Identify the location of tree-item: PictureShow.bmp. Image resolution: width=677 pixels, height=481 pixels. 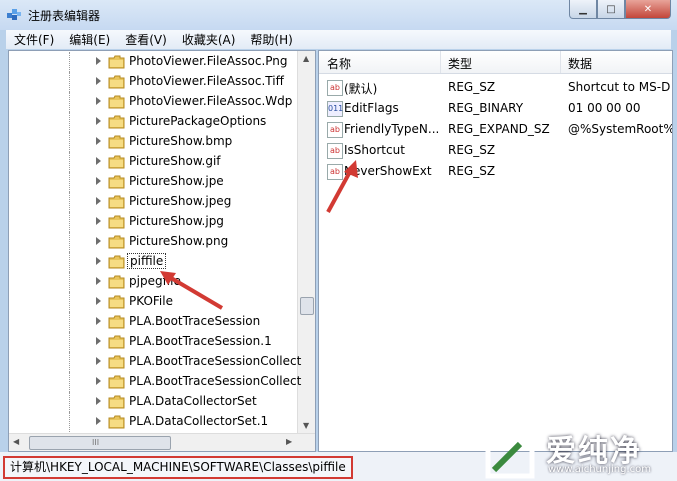
(154, 142).